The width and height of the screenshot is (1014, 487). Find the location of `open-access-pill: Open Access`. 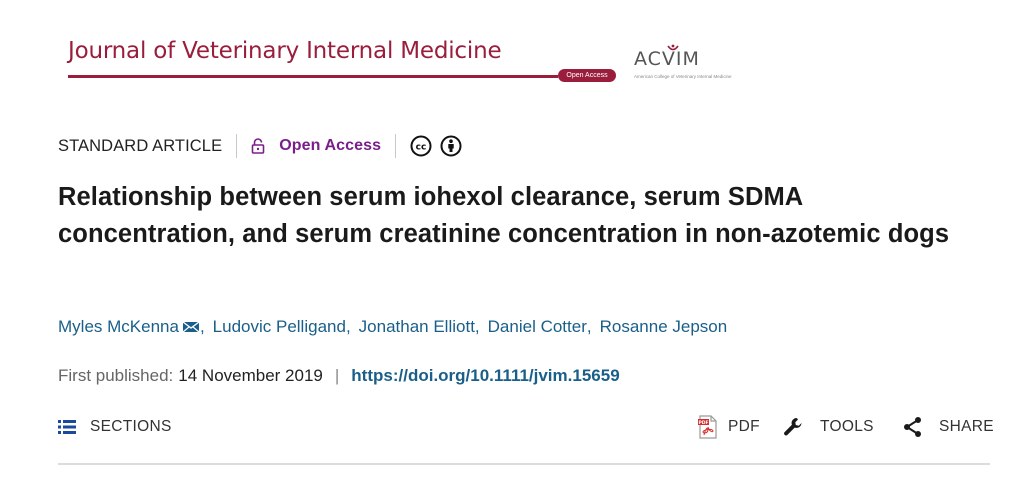

open-access-pill: Open Access is located at coordinates (587, 75).